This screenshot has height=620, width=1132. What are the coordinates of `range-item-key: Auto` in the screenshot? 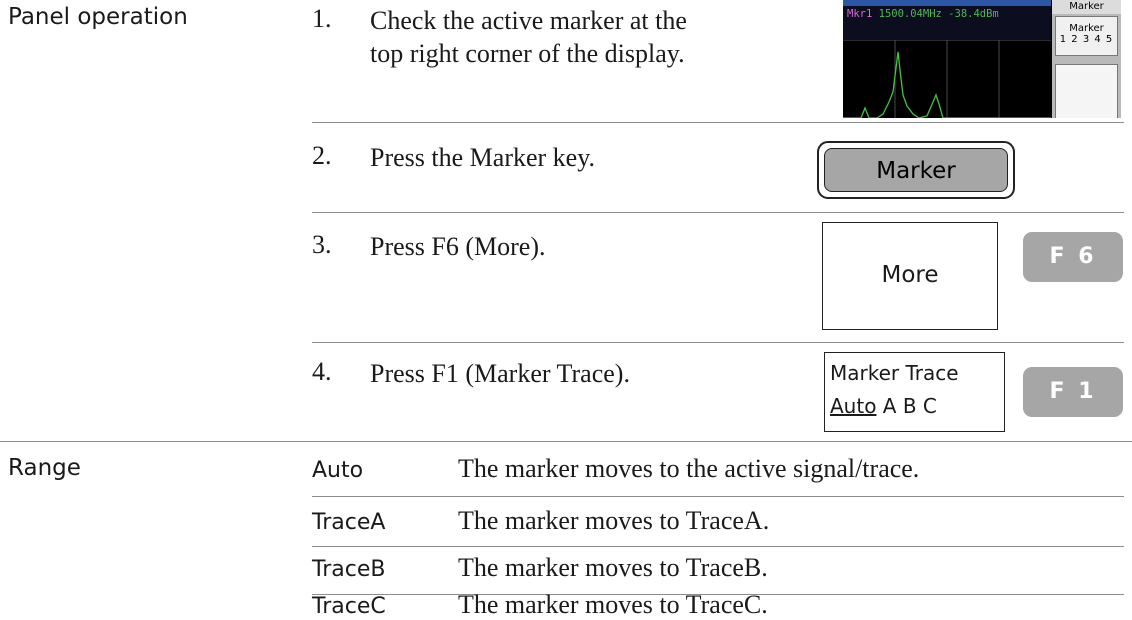 It's located at (338, 470).